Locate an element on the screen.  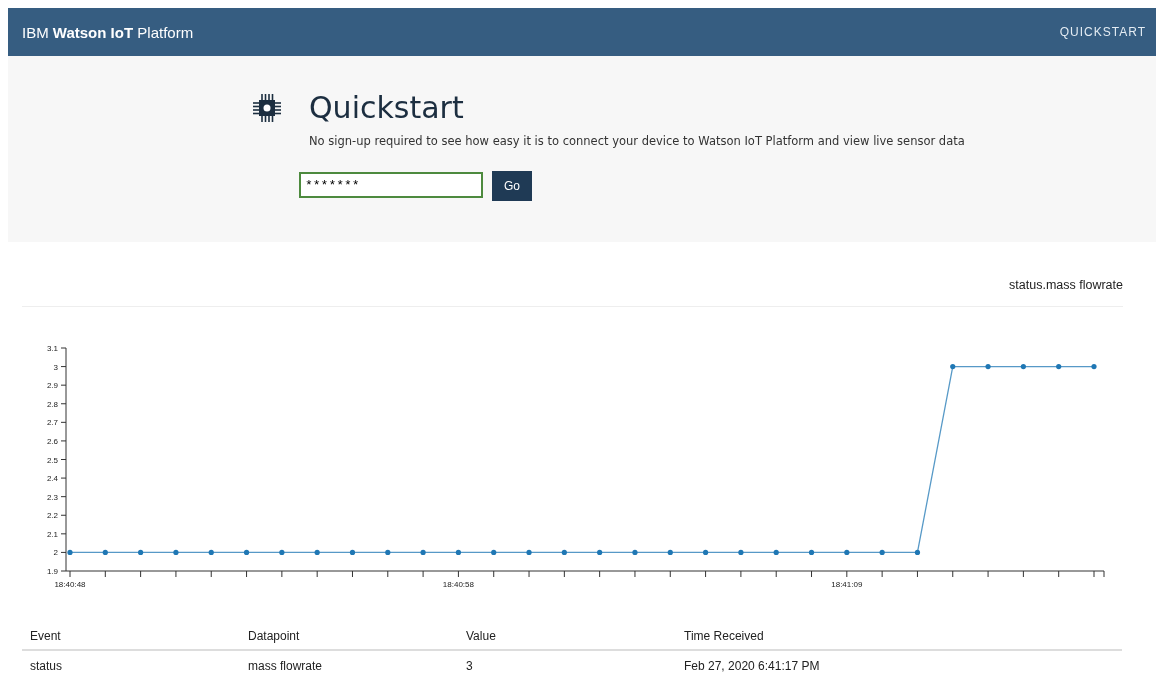
y-tick-label: 2.4 is located at coordinates (52, 479).